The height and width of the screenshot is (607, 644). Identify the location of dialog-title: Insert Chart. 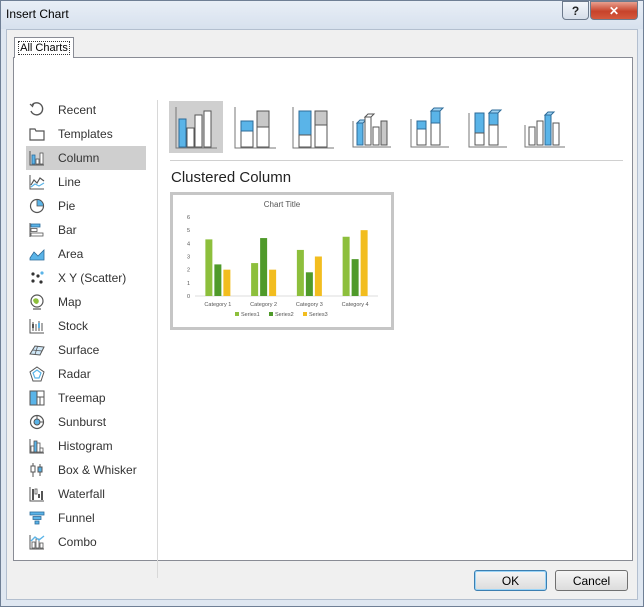
(37, 14).